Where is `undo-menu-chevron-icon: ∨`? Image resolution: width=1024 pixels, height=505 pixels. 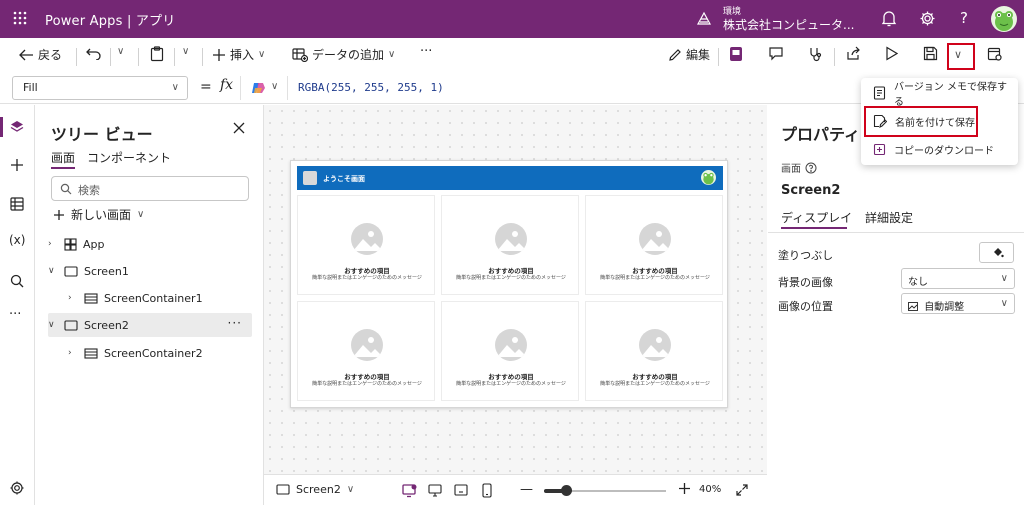 undo-menu-chevron-icon: ∨ is located at coordinates (120, 51).